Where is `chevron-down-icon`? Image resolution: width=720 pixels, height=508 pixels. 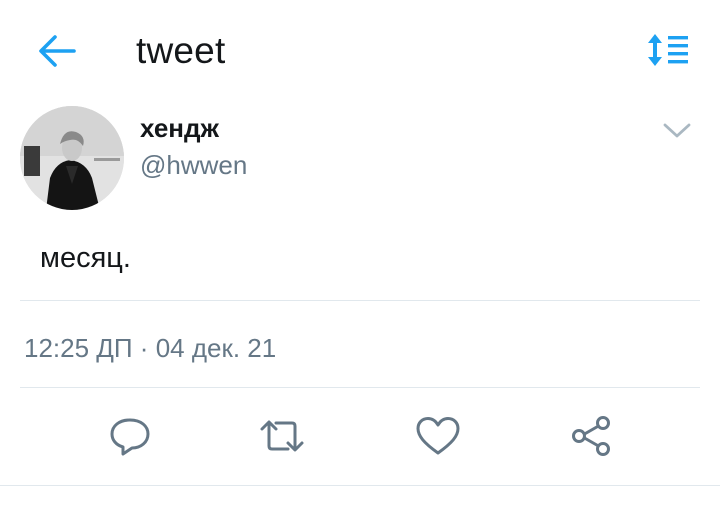
chevron-down-icon is located at coordinates (677, 130).